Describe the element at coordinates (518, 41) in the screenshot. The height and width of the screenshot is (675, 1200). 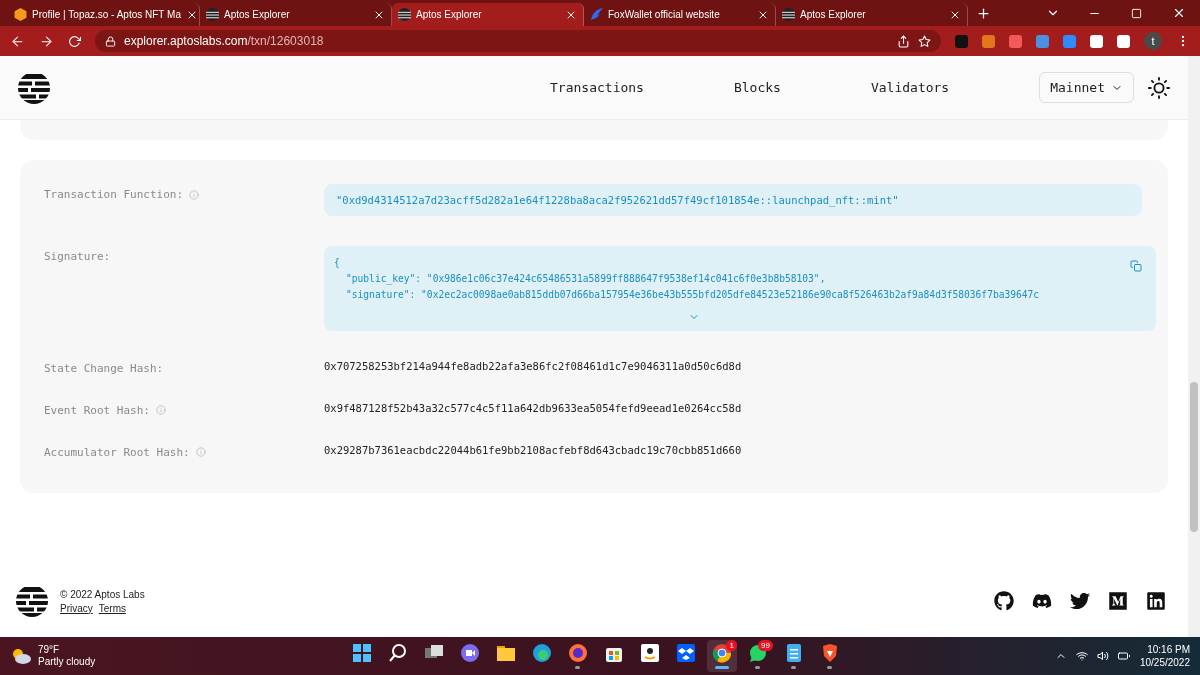
I see `address-bar: explorer.aptoslabs.com/txn/12603018` at that location.